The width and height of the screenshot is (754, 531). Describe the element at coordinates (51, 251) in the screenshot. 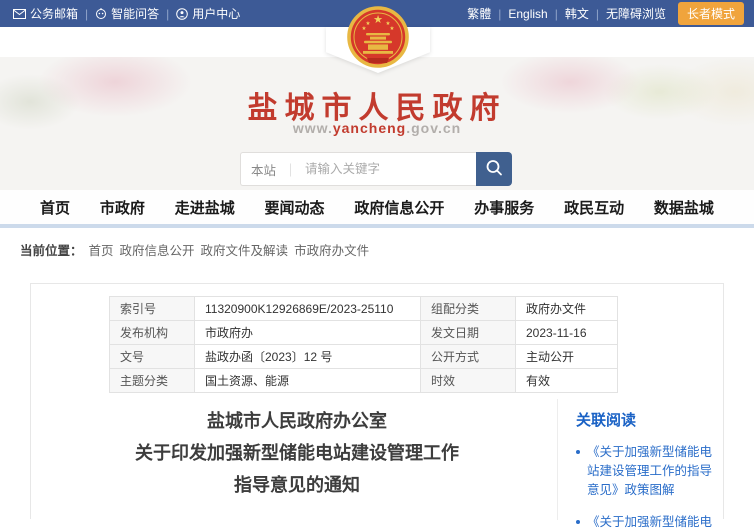

I see `breadcrumb-prefix: 当前位置：` at that location.